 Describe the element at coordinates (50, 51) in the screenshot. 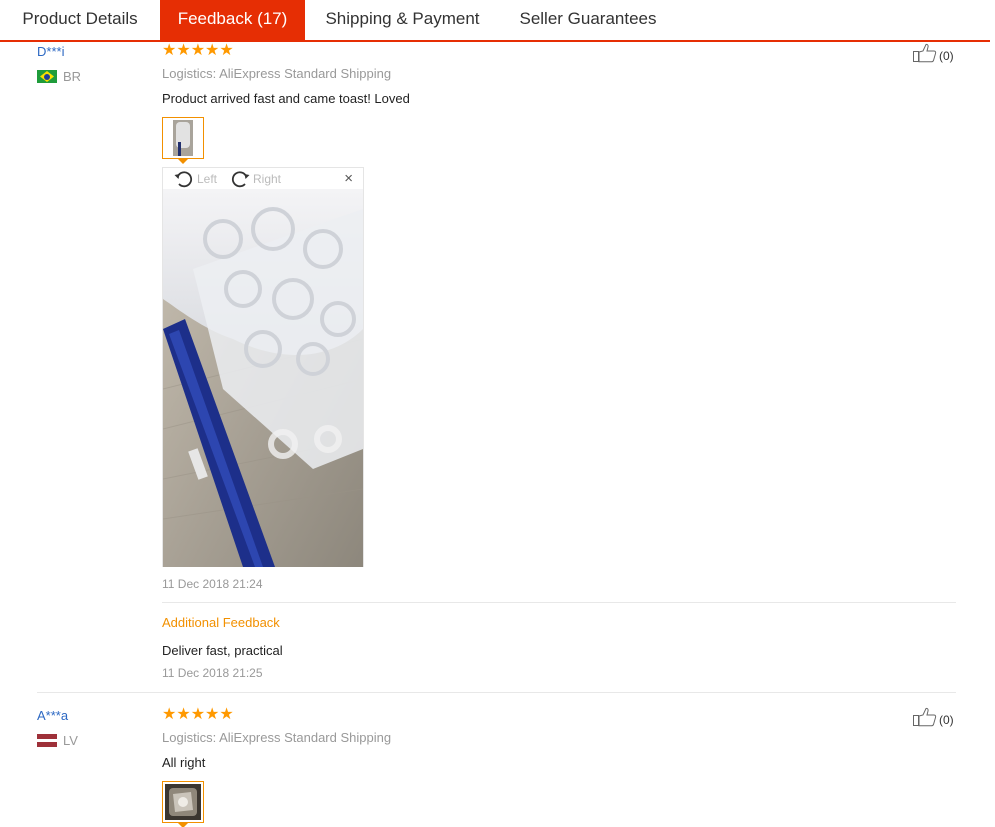

I see `reviewer-name: D***i` at that location.